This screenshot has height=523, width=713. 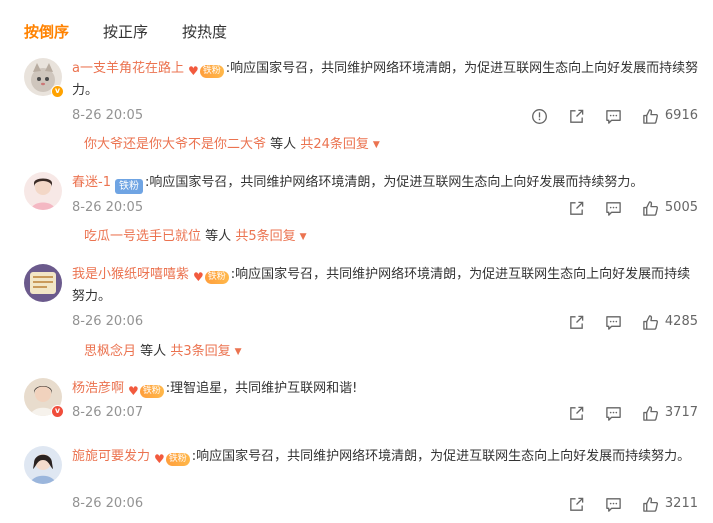 What do you see at coordinates (204, 32) in the screenshot?
I see `tab-sort-hot: 按热度` at bounding box center [204, 32].